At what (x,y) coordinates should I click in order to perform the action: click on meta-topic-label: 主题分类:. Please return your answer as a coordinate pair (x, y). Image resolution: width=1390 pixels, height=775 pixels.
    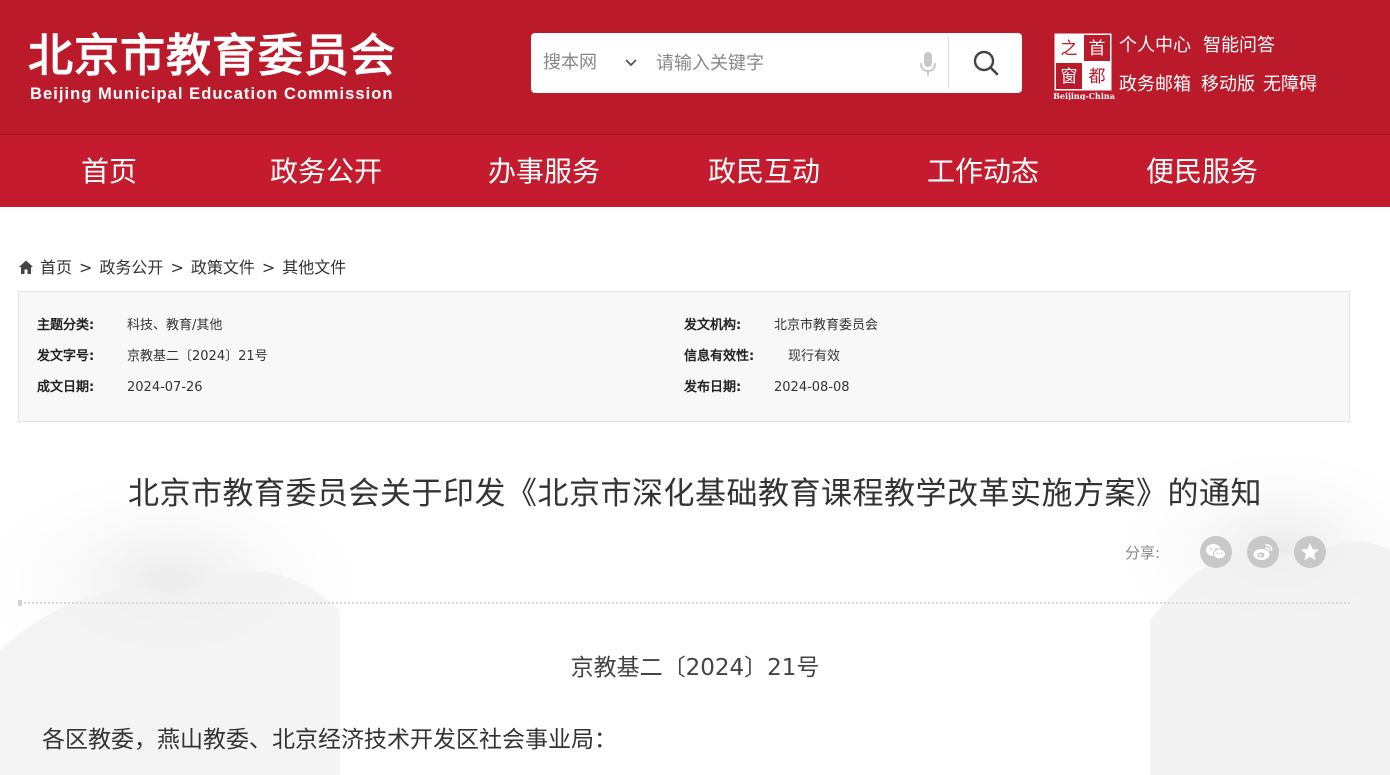
    Looking at the image, I should click on (66, 325).